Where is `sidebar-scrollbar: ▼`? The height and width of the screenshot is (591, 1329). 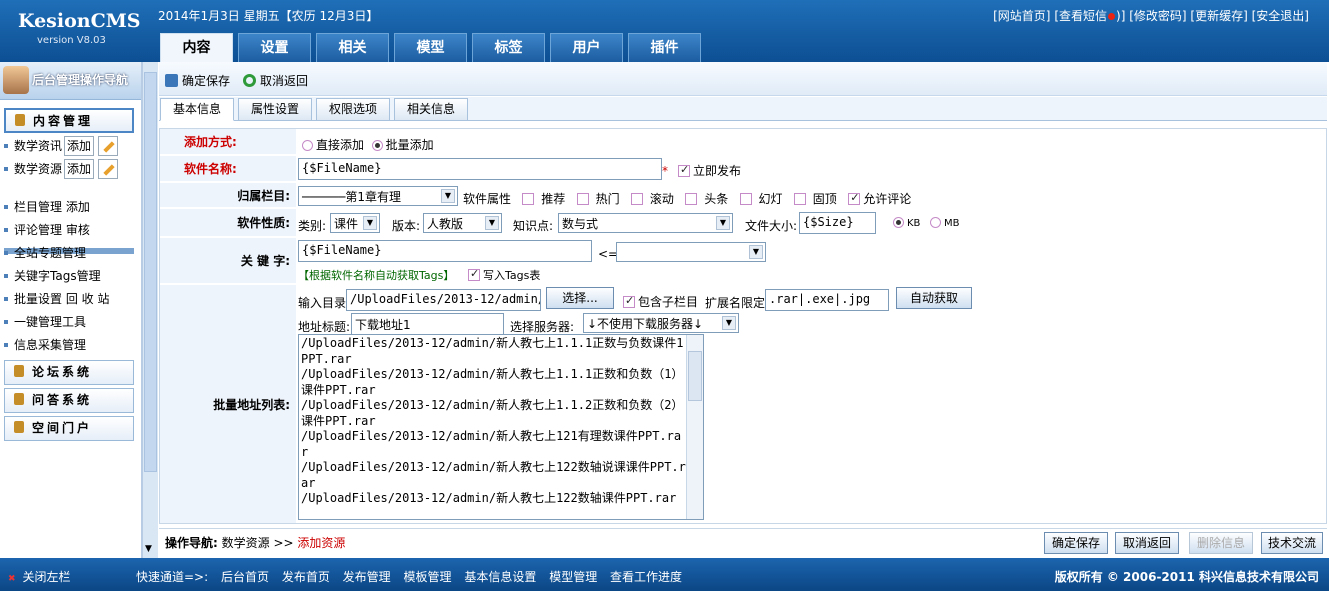
sidebar-scrollbar: ▼ is located at coordinates (150, 310).